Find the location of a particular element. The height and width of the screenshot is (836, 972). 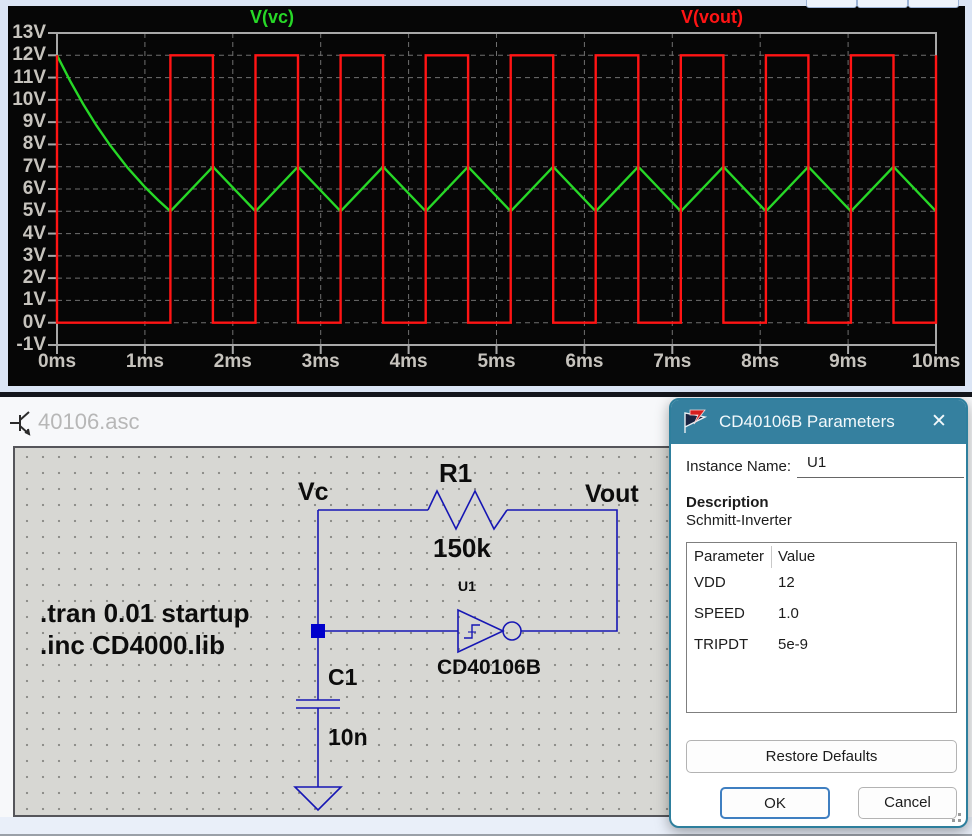

table-row: TRIPDT 5e-9 is located at coordinates (821, 646).